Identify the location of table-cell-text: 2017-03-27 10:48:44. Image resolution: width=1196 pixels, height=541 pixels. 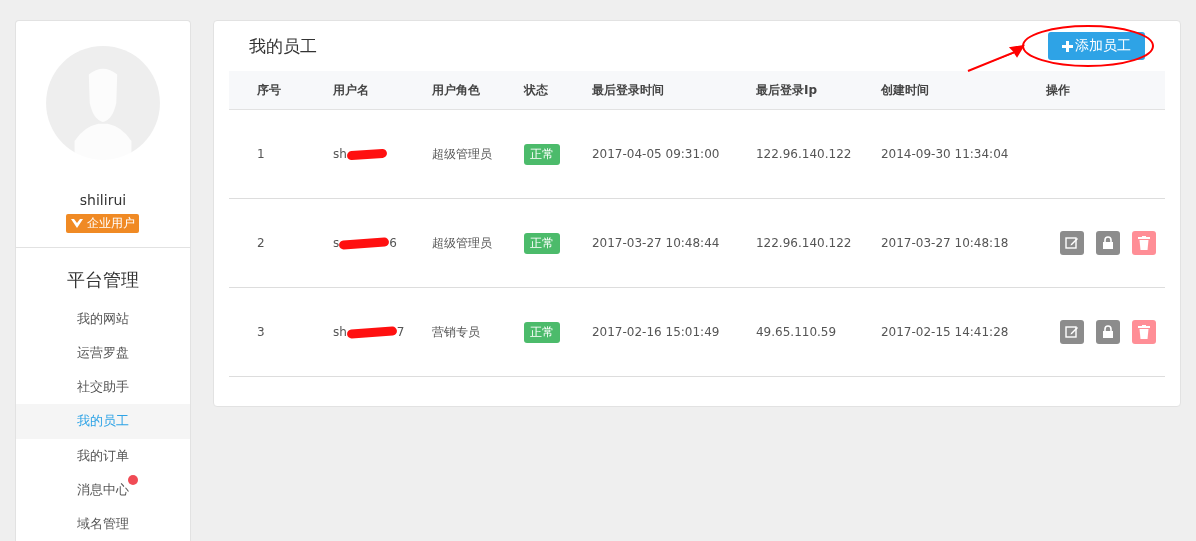
(656, 243).